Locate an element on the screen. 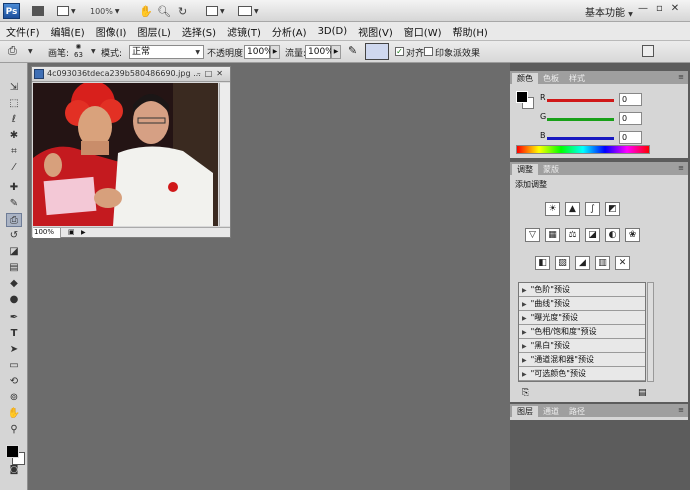  quick-mask-icon: ◙ is located at coordinates (14, 470).